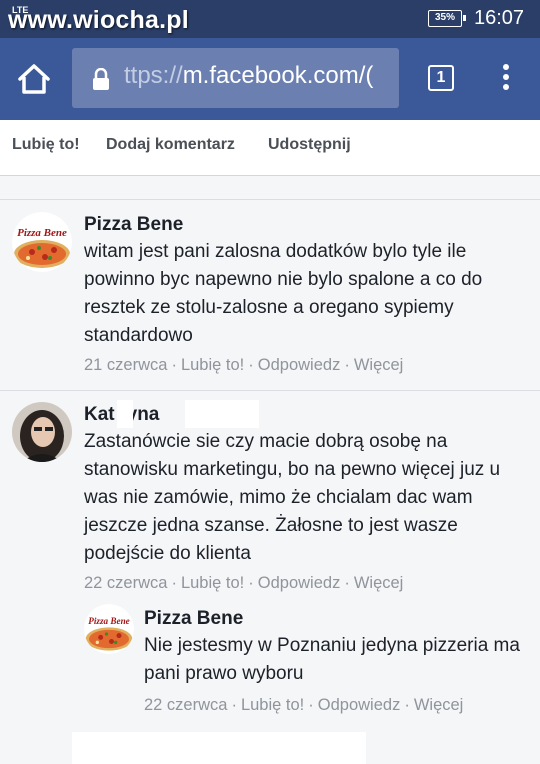 The image size is (540, 764). Describe the element at coordinates (125, 365) in the screenshot. I see `comment-date: 21 czerwca` at that location.